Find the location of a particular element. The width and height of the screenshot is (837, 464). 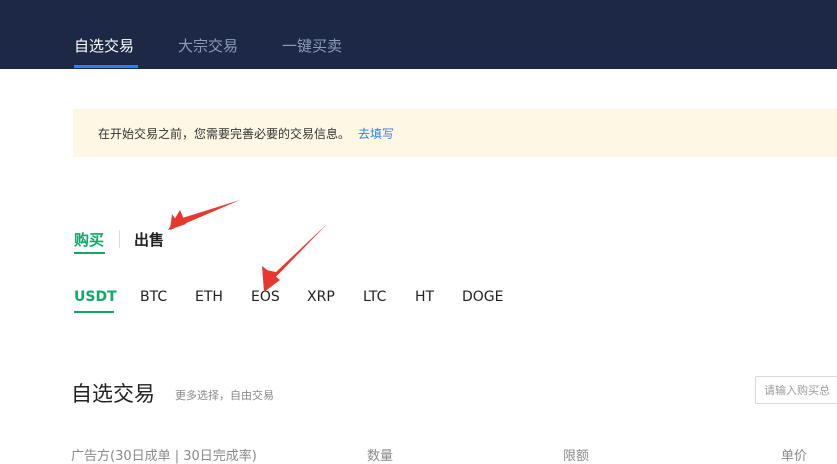

buy-tab-indicator is located at coordinates (89, 253).